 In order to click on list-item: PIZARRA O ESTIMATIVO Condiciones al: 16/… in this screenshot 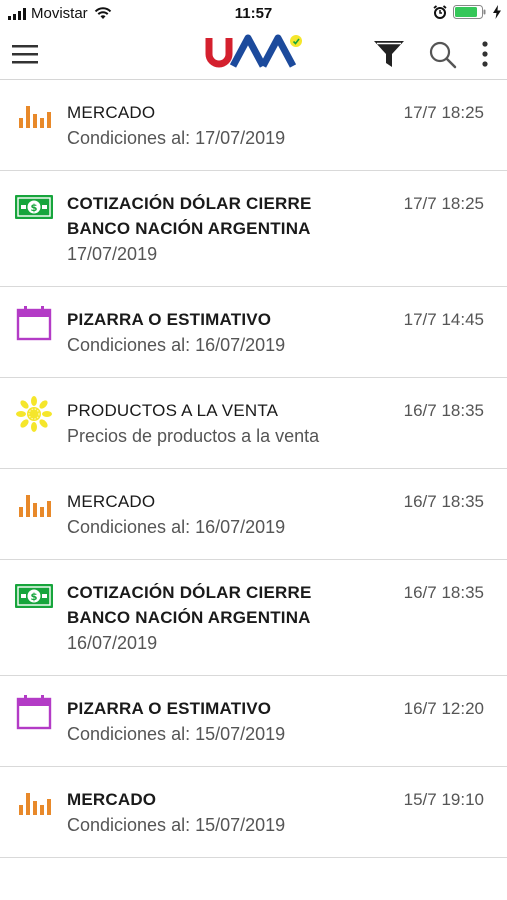, I will do `click(253, 332)`.